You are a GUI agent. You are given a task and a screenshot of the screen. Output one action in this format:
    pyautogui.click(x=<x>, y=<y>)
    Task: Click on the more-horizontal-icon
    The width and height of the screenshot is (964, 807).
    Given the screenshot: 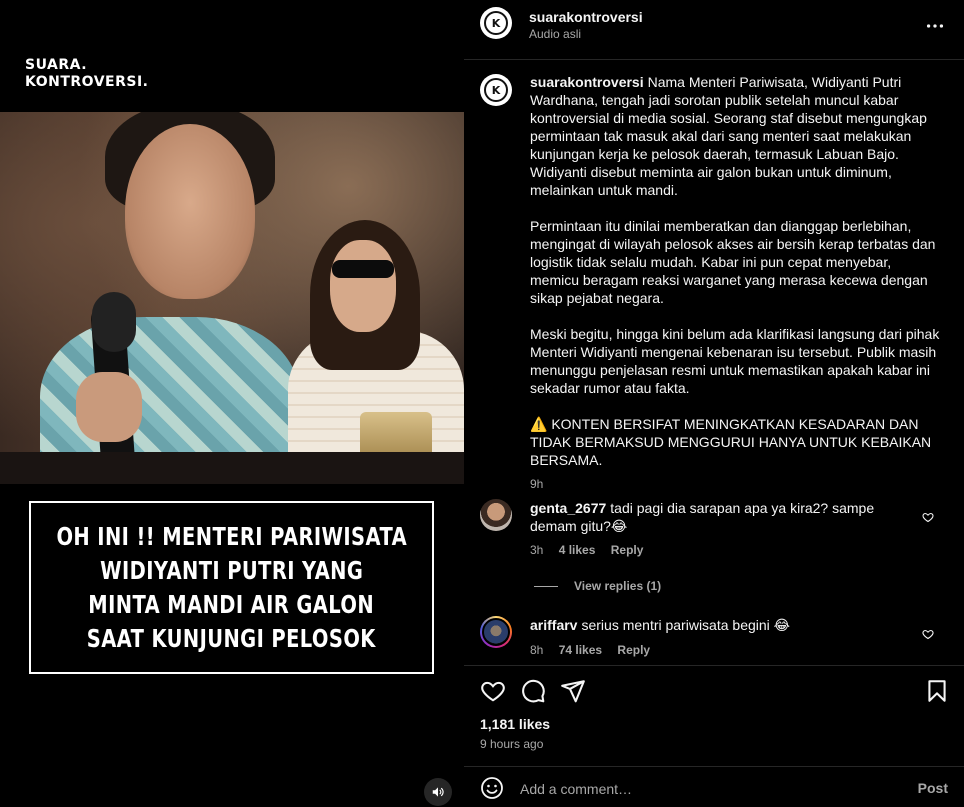 What is the action you would take?
    pyautogui.click(x=935, y=26)
    